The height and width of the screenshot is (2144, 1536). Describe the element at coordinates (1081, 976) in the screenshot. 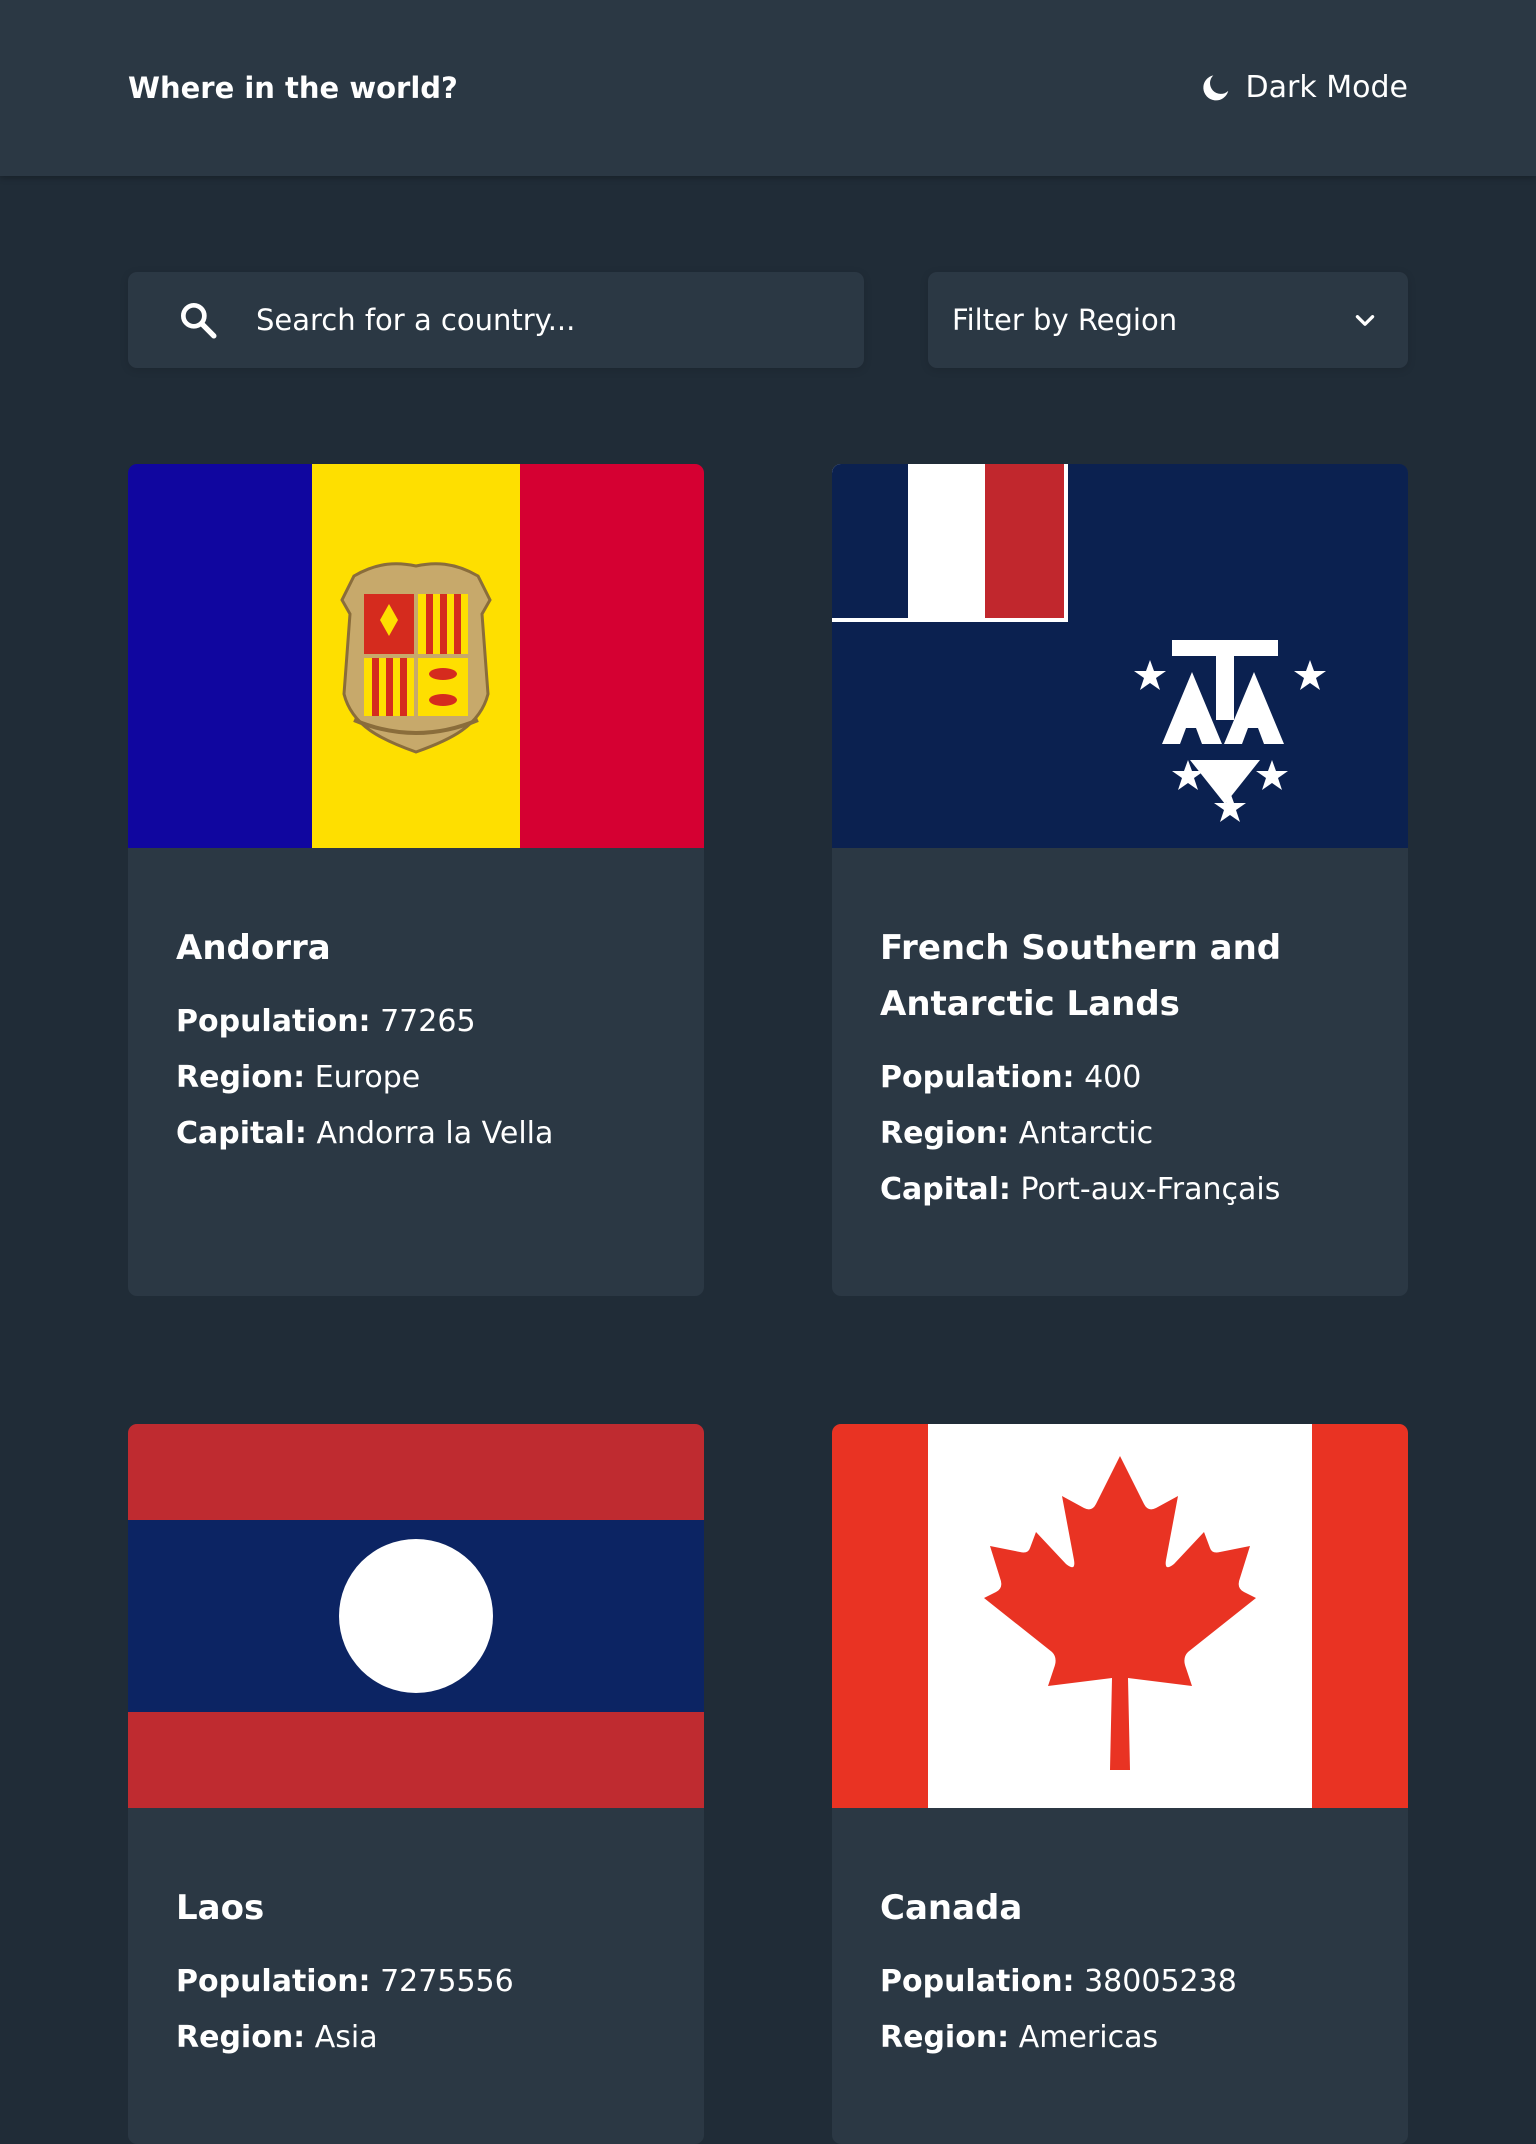

I see `country-name: French Southern and Antarctic Lands` at that location.